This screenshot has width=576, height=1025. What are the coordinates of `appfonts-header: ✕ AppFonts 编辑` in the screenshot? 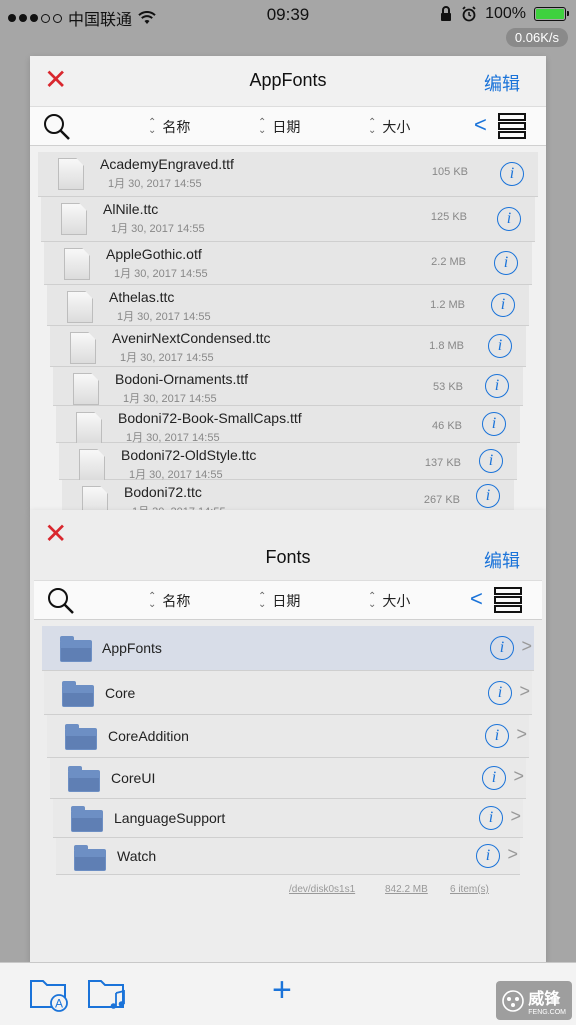 It's located at (288, 80).